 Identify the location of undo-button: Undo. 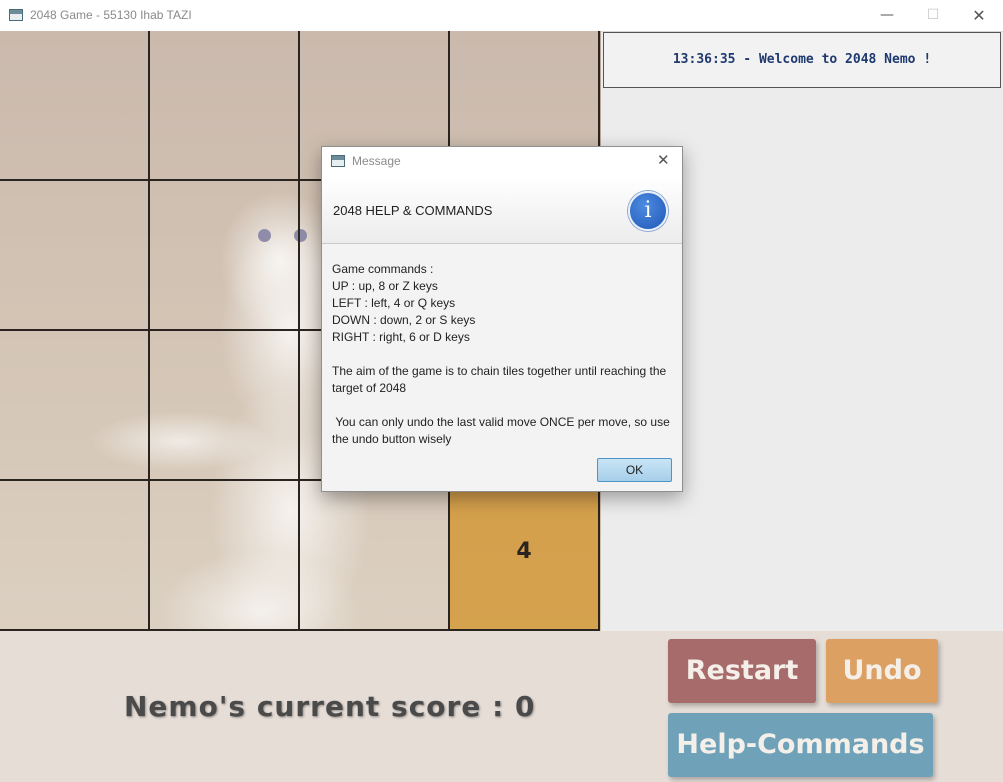
(882, 671).